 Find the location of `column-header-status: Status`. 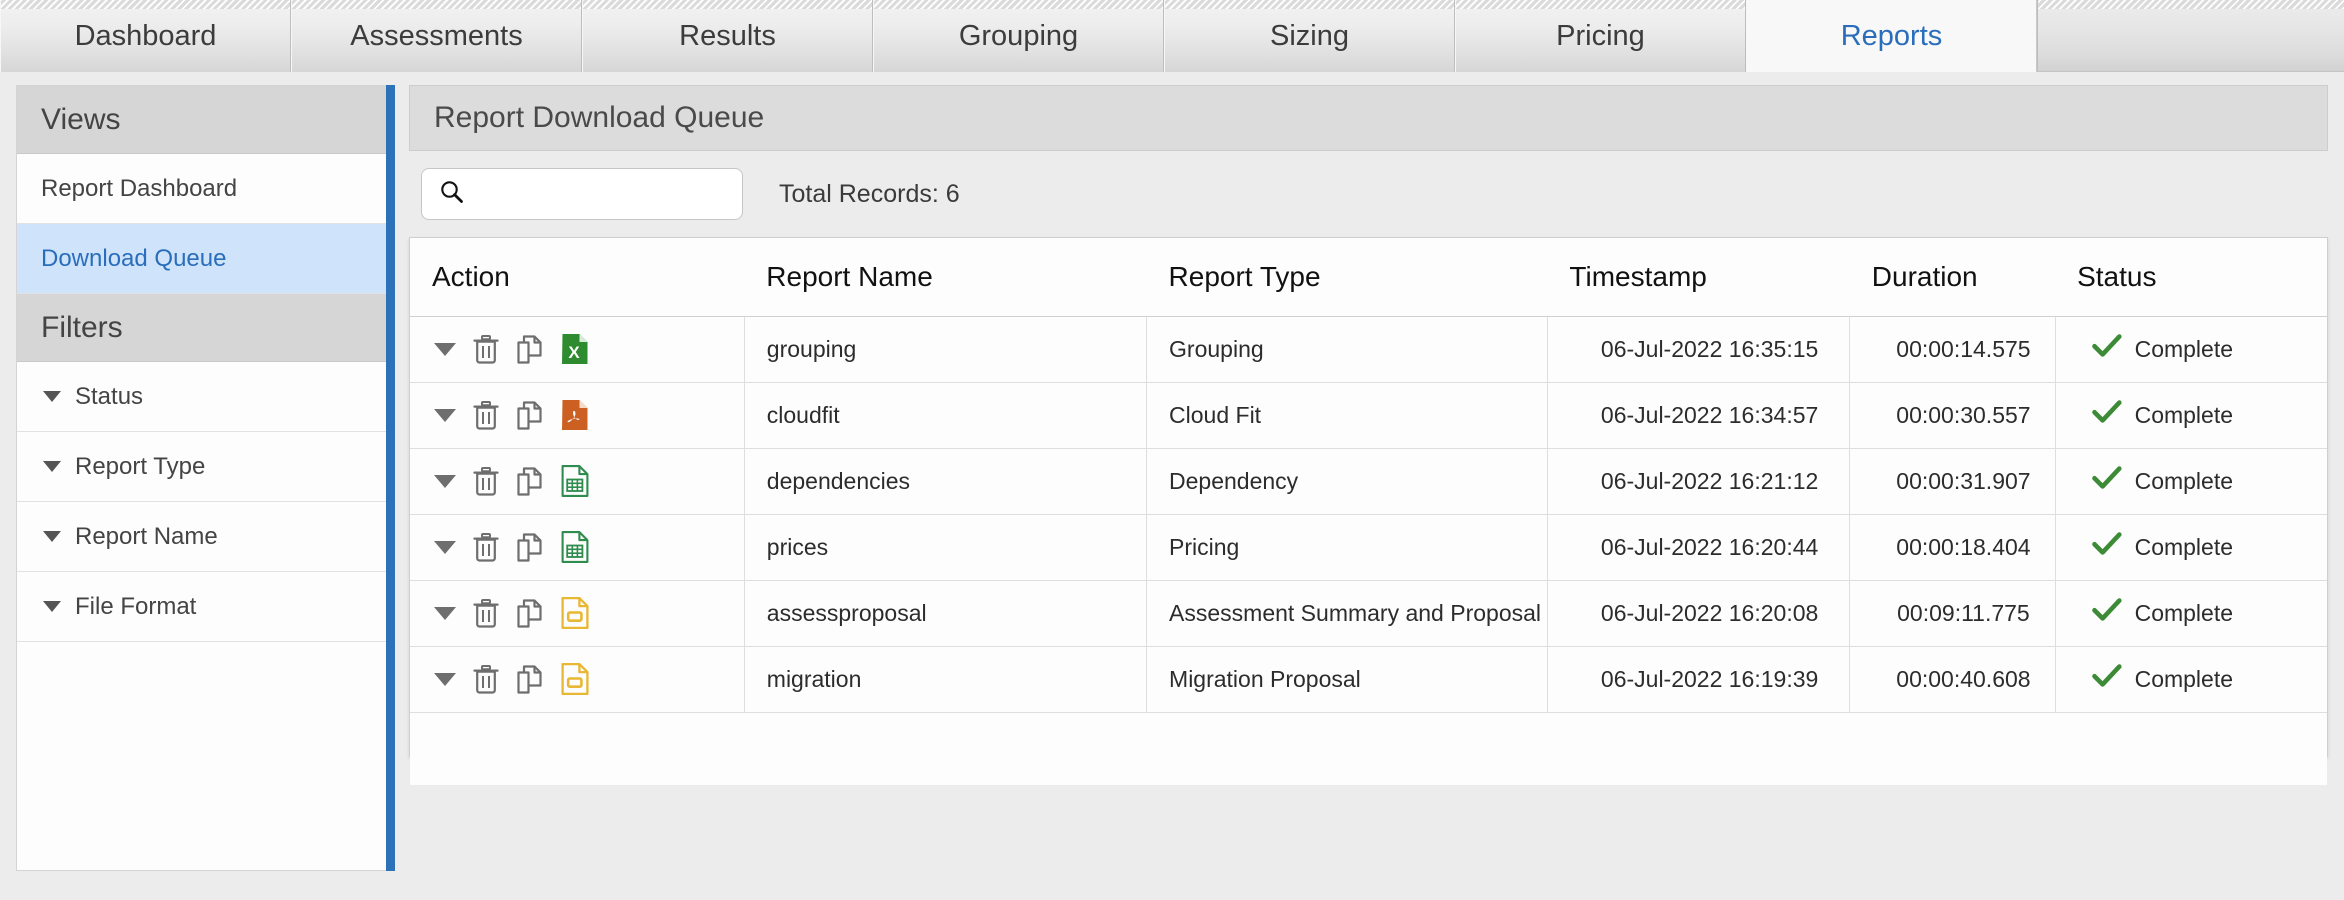

column-header-status: Status is located at coordinates (2191, 277).